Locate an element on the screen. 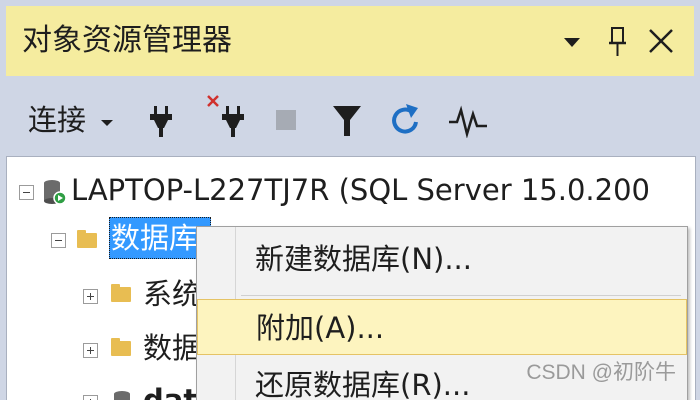  server-icon is located at coordinates (55, 192).